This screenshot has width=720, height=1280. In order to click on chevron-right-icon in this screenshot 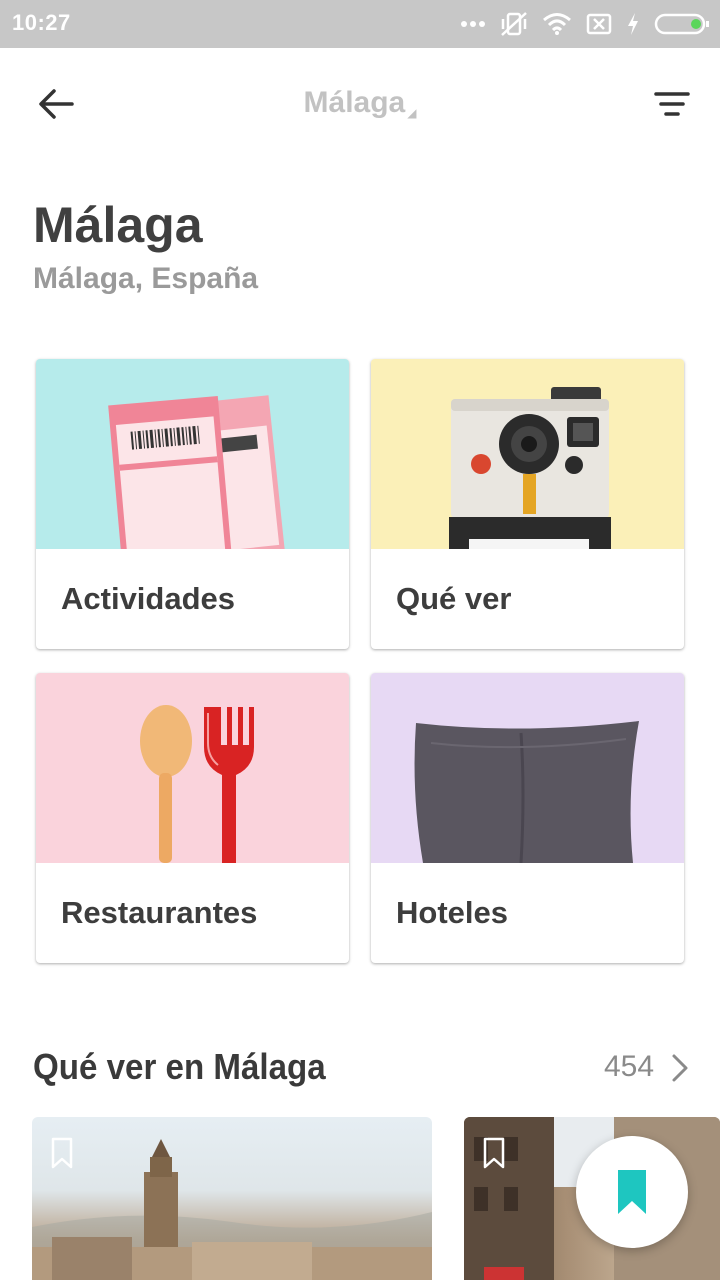, I will do `click(680, 1068)`.